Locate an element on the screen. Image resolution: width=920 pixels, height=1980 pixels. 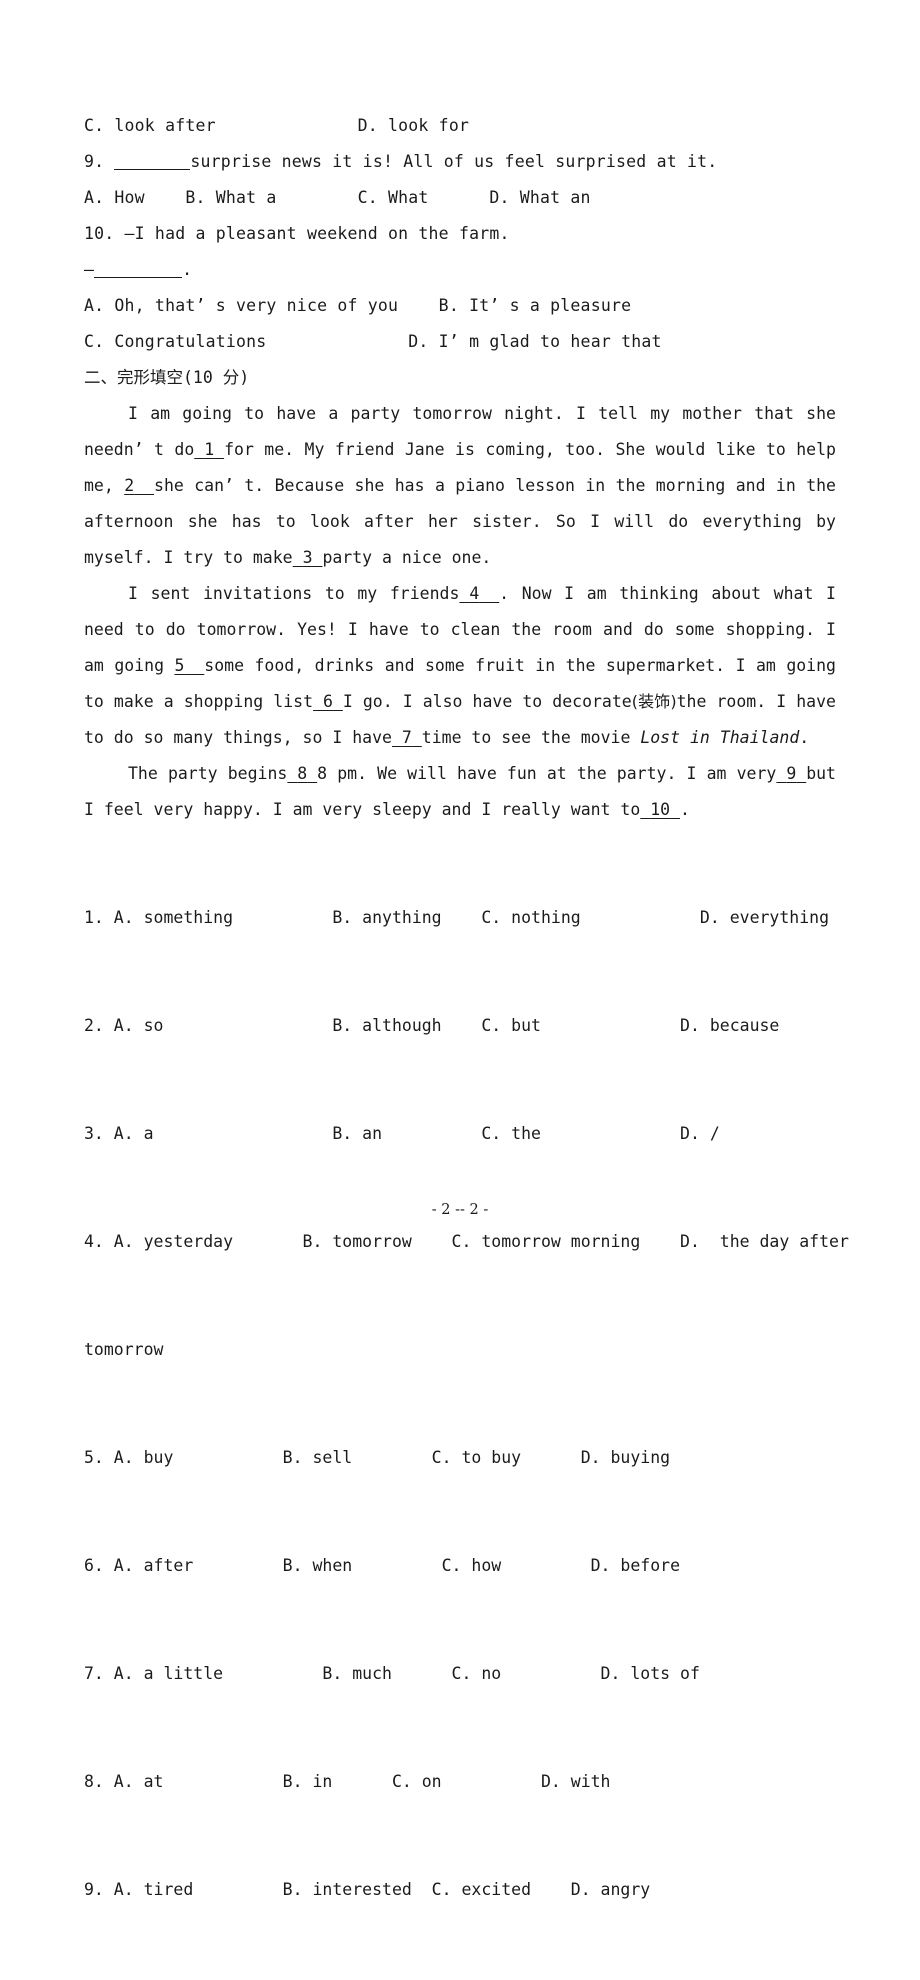
option-row-6: 6. A. after B. when C. how D. before is located at coordinates (460, 1566).